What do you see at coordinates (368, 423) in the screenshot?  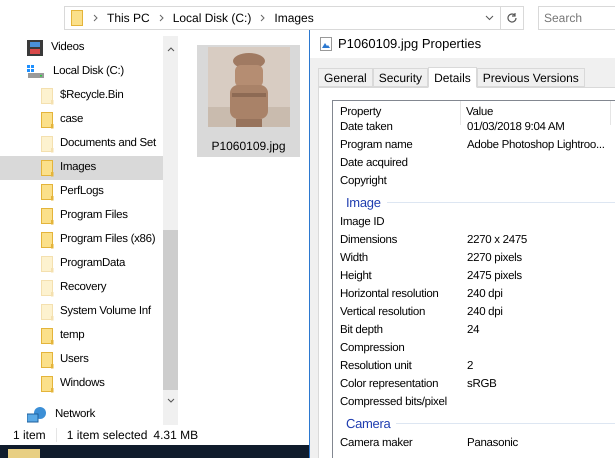 I see `section-heading: Camera` at bounding box center [368, 423].